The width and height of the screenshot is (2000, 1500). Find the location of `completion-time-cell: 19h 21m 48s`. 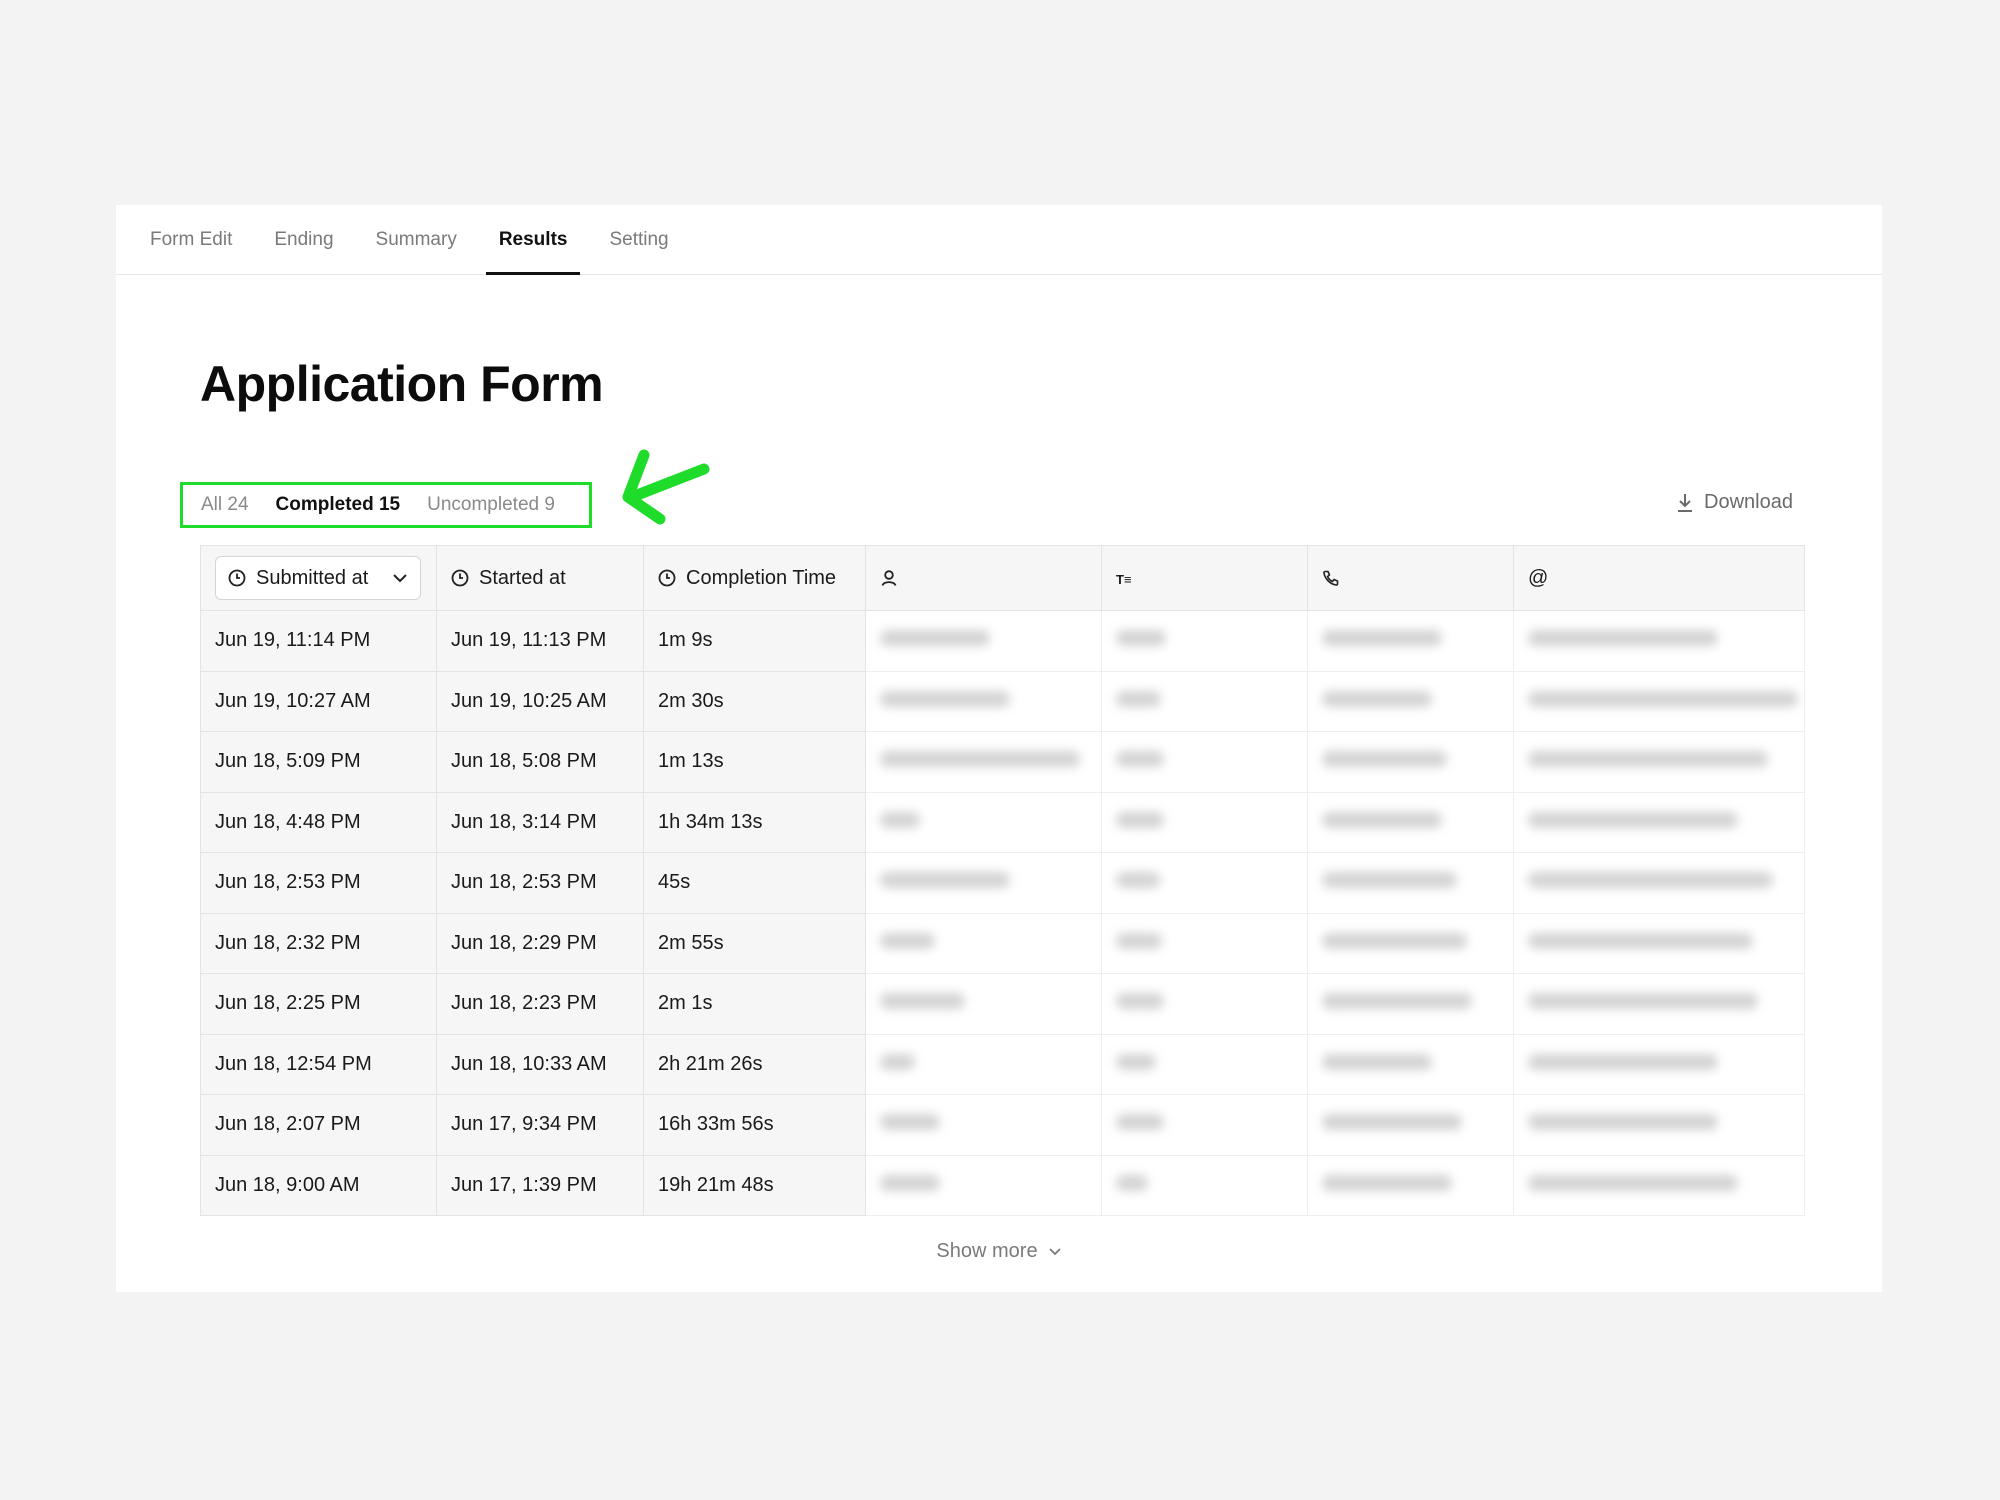

completion-time-cell: 19h 21m 48s is located at coordinates (754, 1185).